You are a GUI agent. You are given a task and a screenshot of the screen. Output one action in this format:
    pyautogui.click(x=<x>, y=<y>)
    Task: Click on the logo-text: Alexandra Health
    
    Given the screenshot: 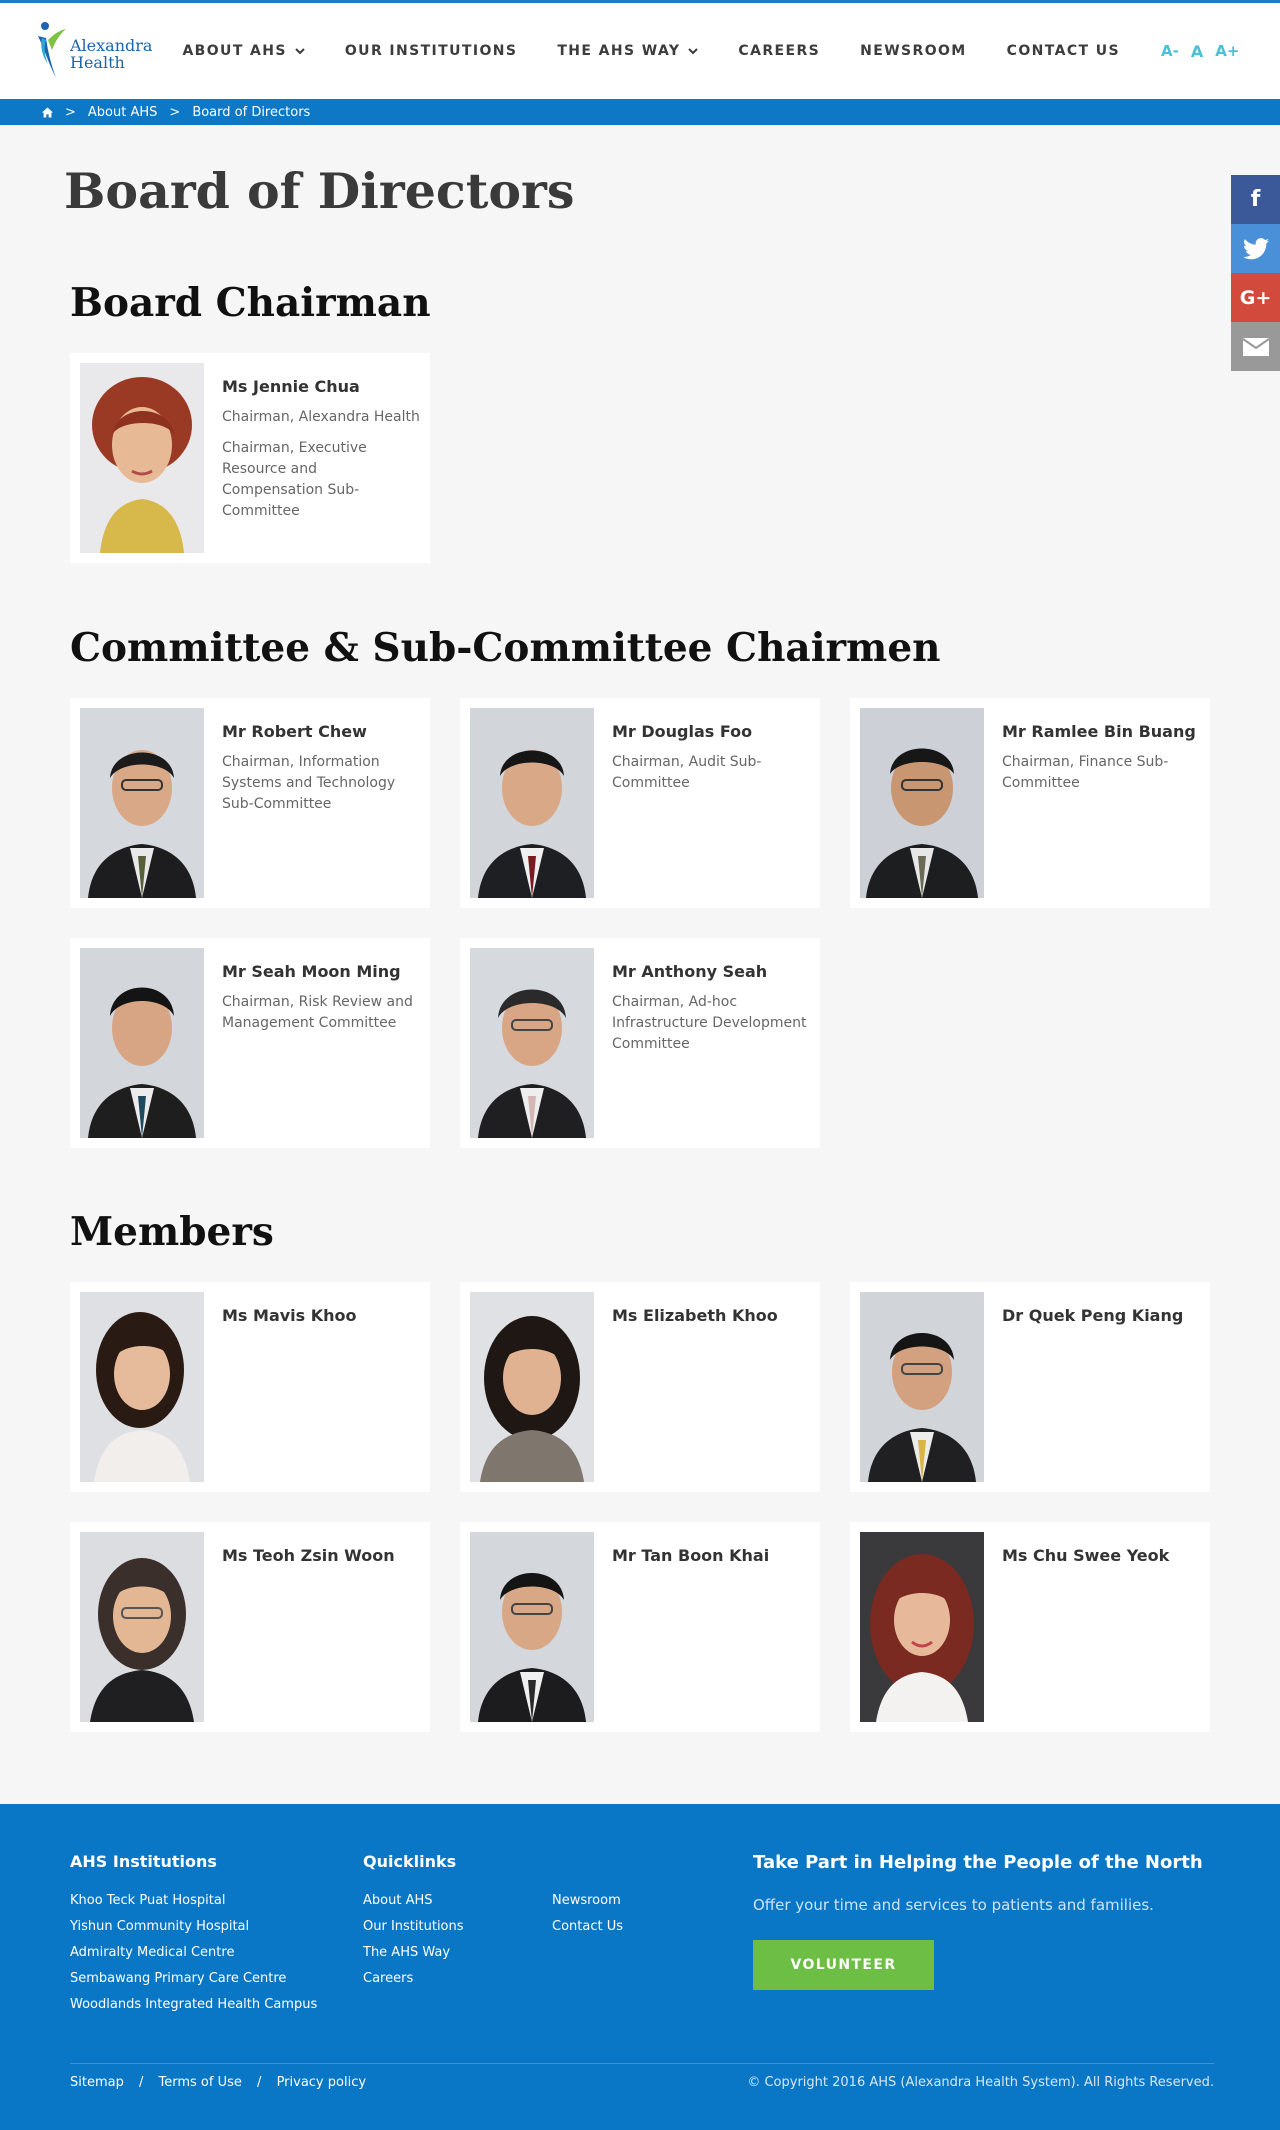 What is the action you would take?
    pyautogui.click(x=111, y=54)
    